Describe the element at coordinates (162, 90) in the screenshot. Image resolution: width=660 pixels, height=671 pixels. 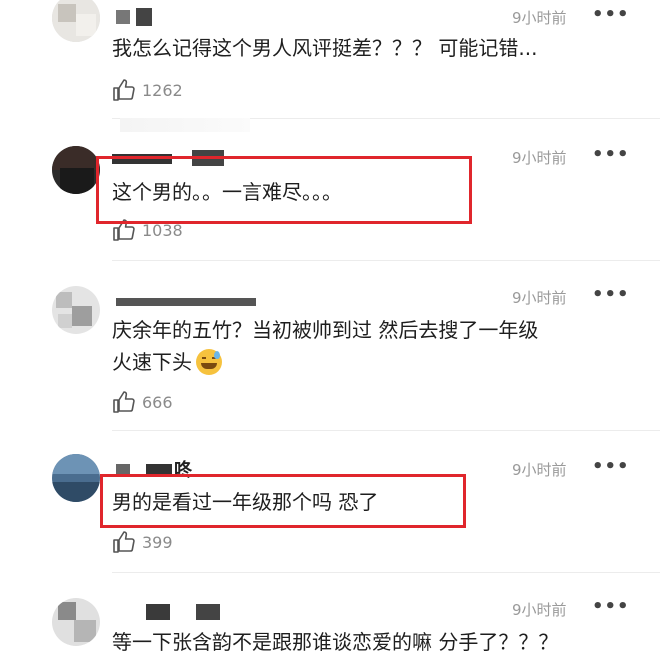
I see `like-count: 1262` at that location.